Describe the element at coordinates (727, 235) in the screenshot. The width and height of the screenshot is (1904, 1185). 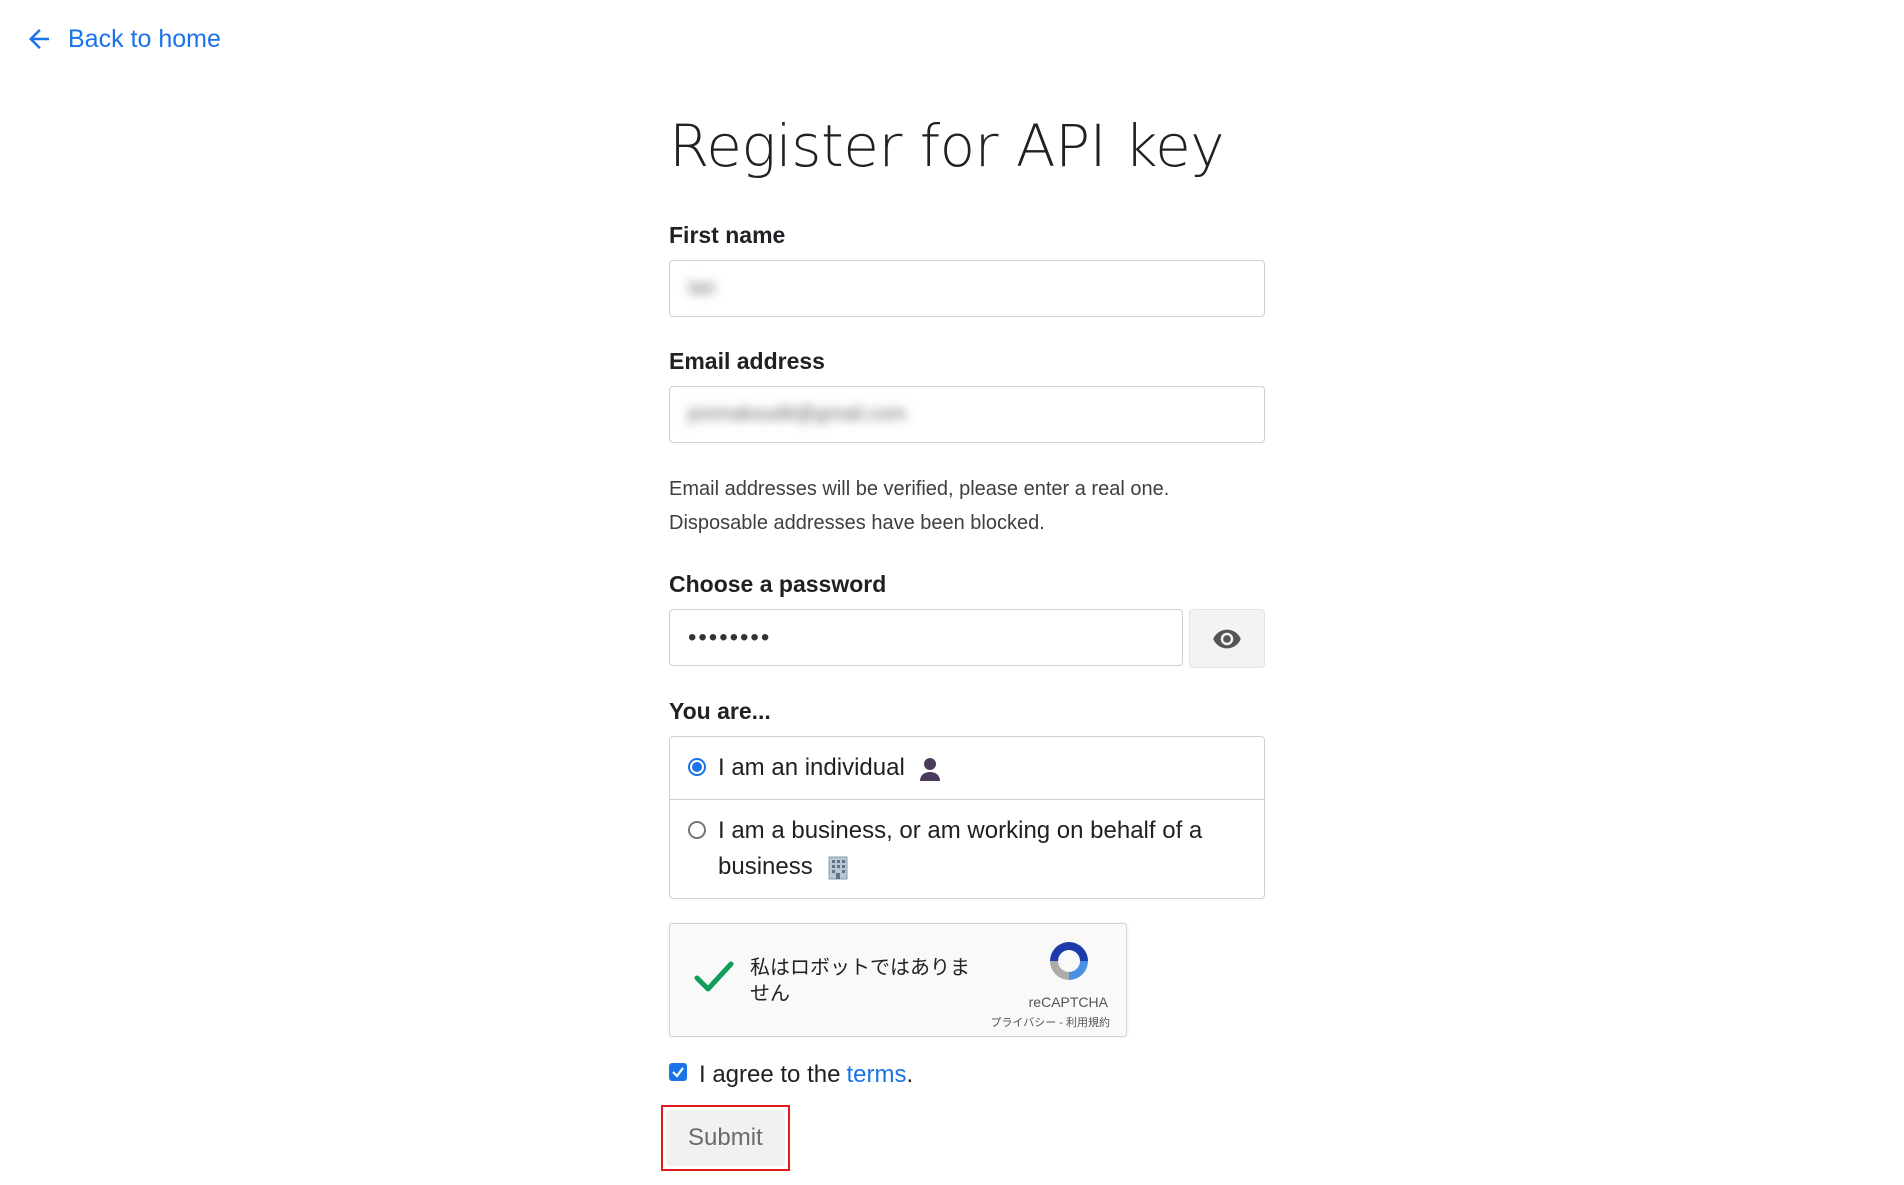
I see `first-name-label: First name` at that location.